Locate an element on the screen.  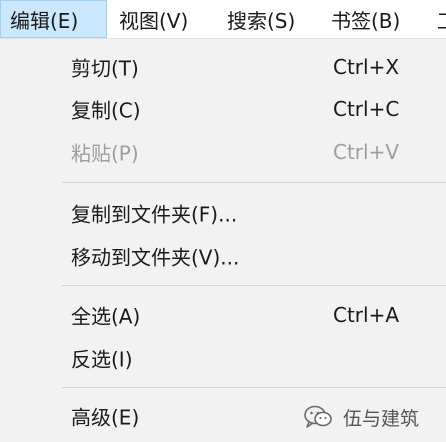
menu-item-label: 粘贴(P) is located at coordinates (105, 153).